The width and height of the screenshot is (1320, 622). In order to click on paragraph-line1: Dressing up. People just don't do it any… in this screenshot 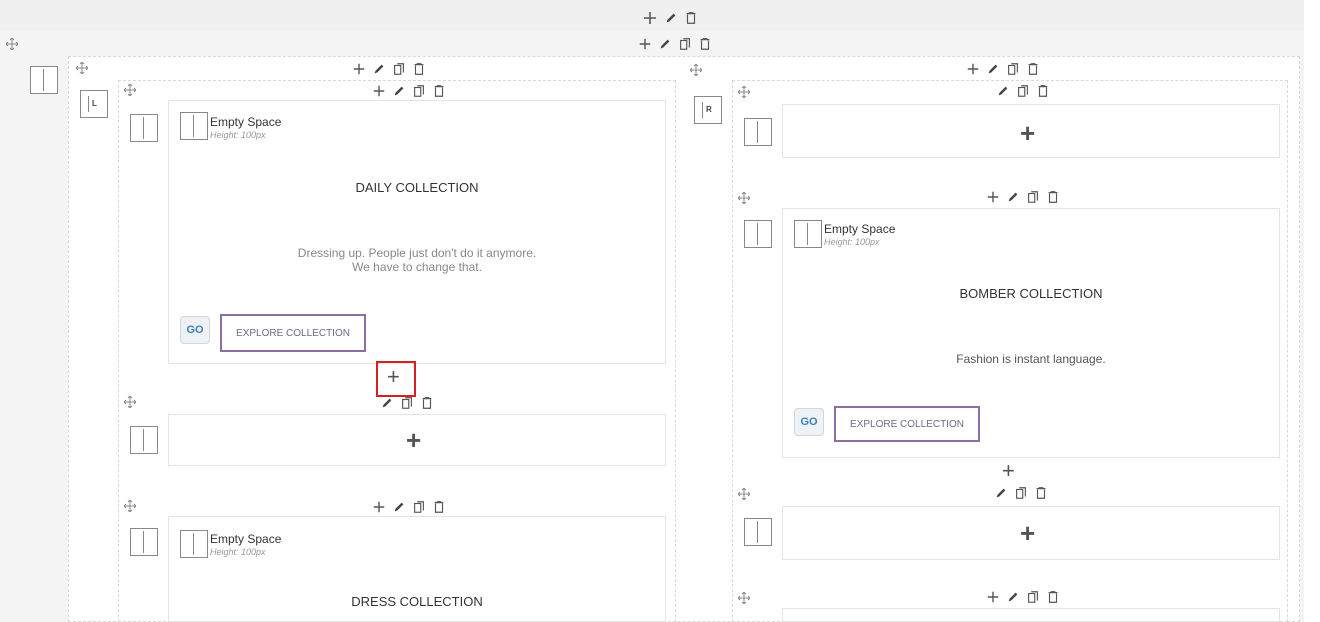, I will do `click(417, 253)`.